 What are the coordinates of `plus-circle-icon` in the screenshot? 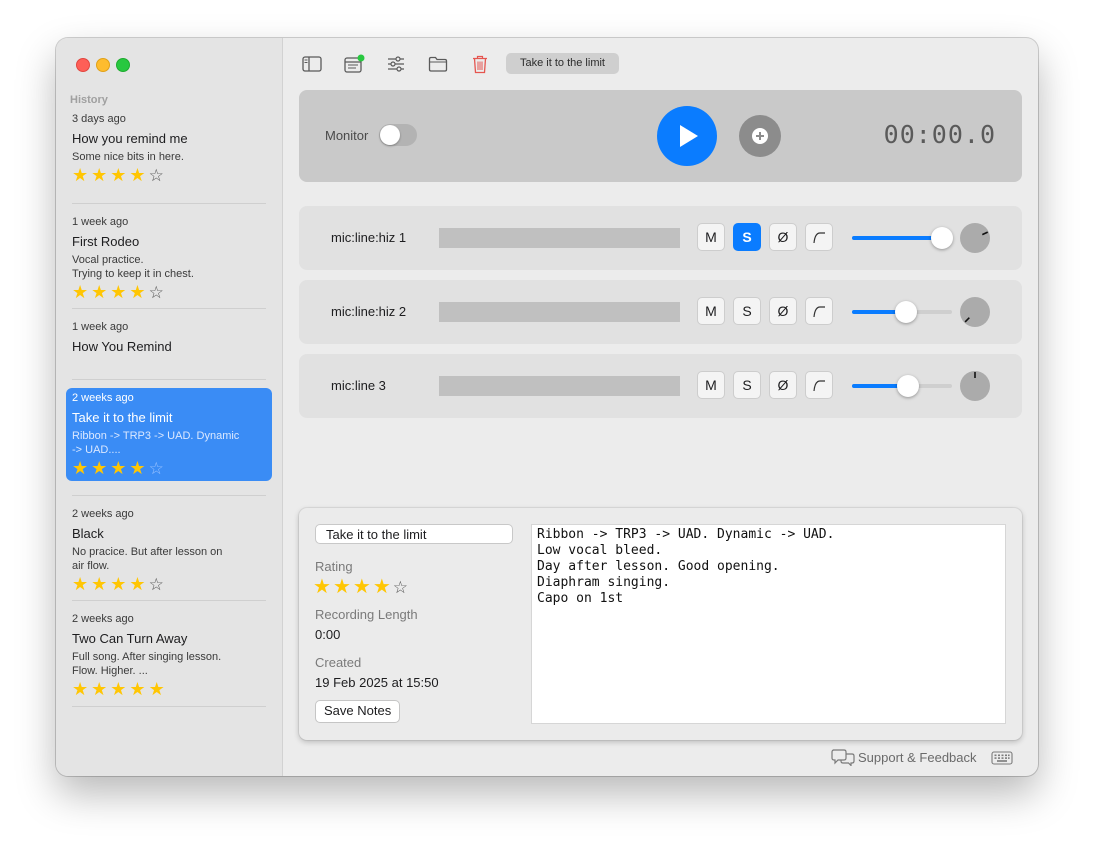 It's located at (760, 136).